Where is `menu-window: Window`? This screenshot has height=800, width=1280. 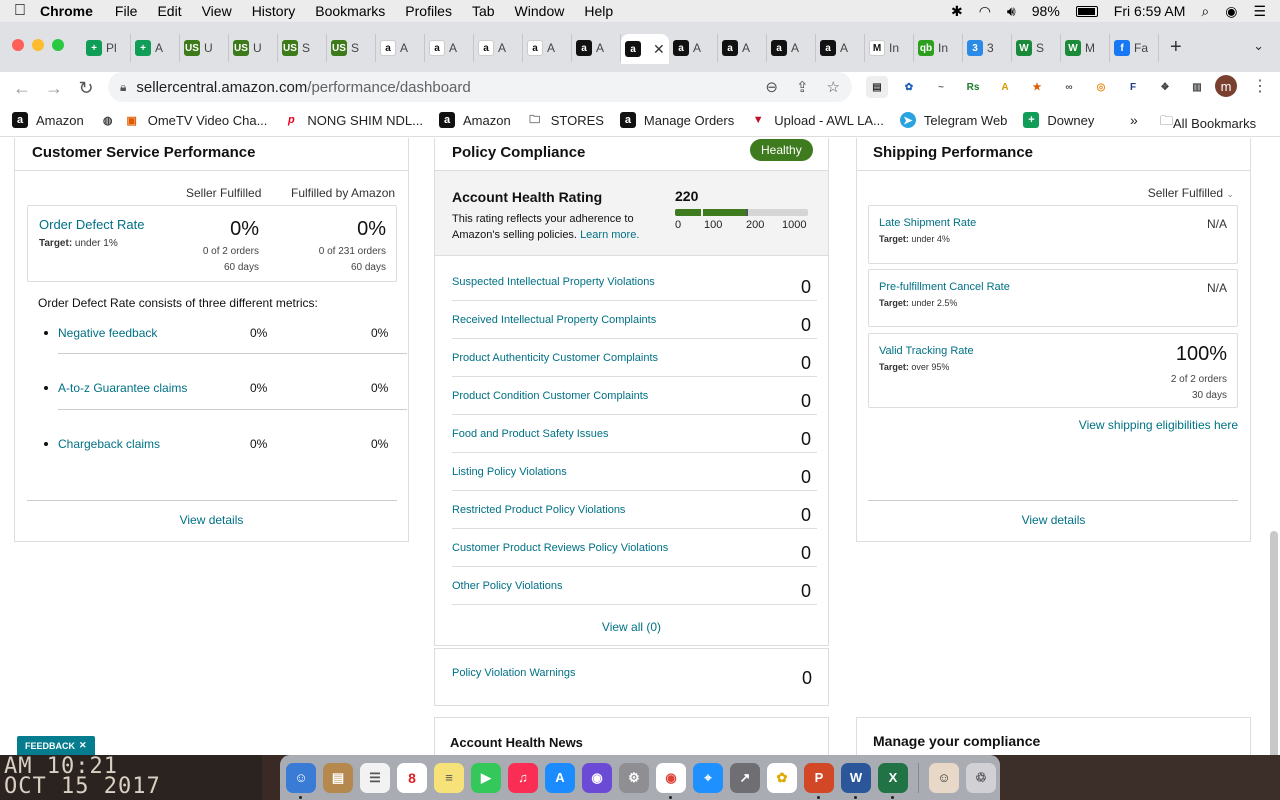 menu-window: Window is located at coordinates (540, 11).